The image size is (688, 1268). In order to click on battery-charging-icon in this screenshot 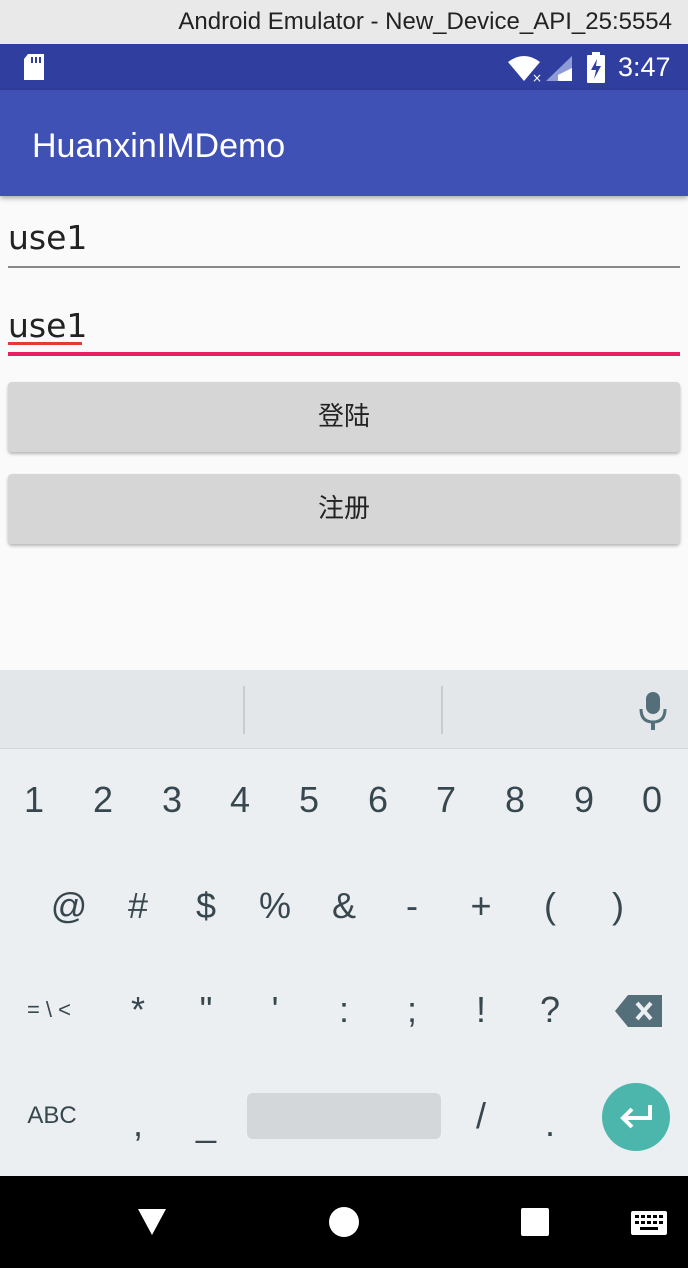, I will do `click(596, 67)`.